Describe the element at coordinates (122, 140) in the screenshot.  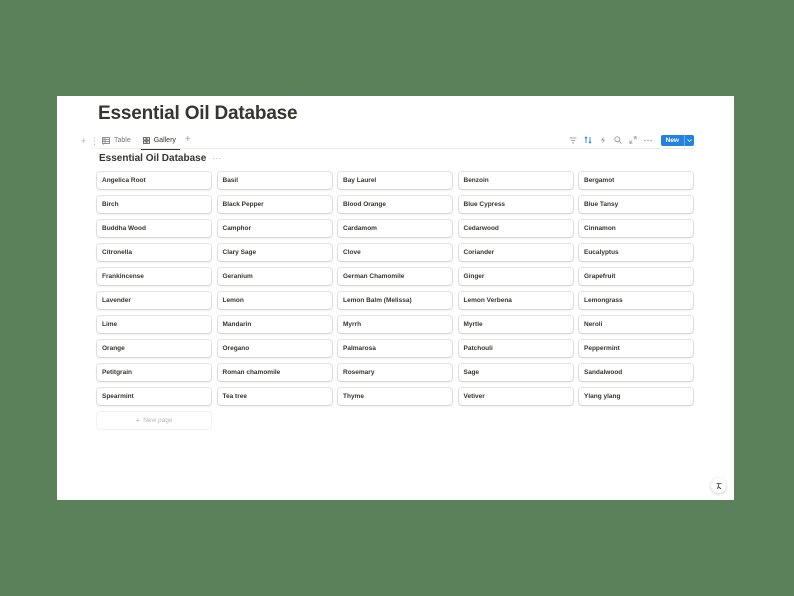
I see `tab-table-label: Table` at that location.